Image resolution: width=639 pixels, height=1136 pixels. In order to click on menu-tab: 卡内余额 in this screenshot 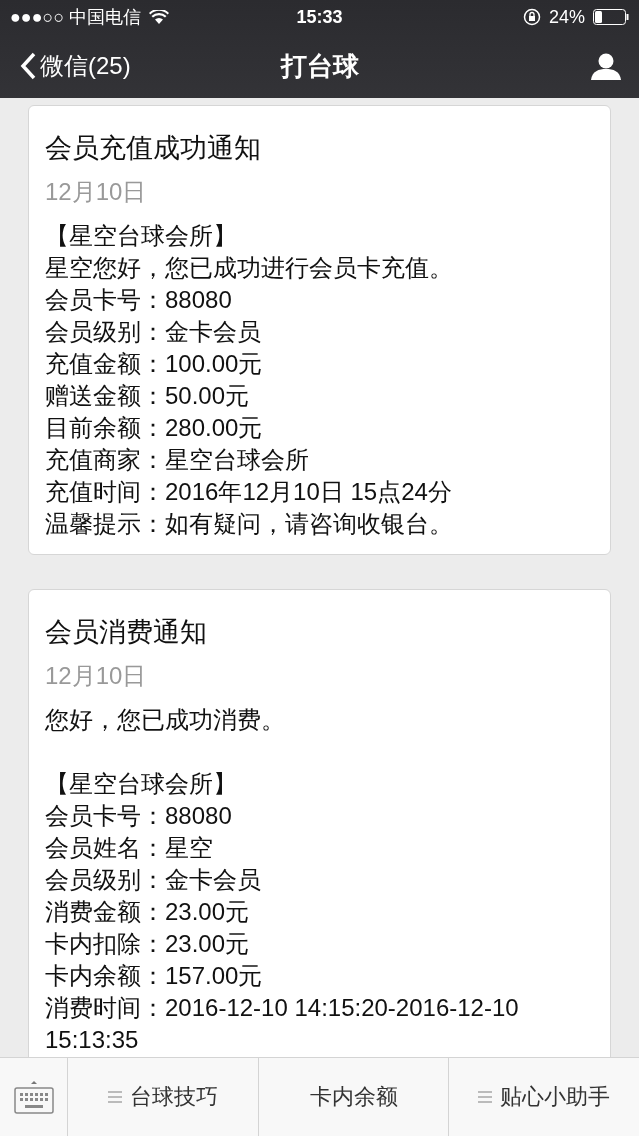, I will do `click(354, 1097)`.